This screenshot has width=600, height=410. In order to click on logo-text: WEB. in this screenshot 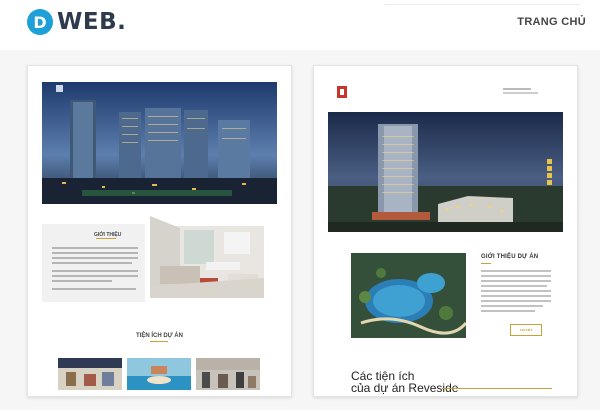, I will do `click(92, 22)`.